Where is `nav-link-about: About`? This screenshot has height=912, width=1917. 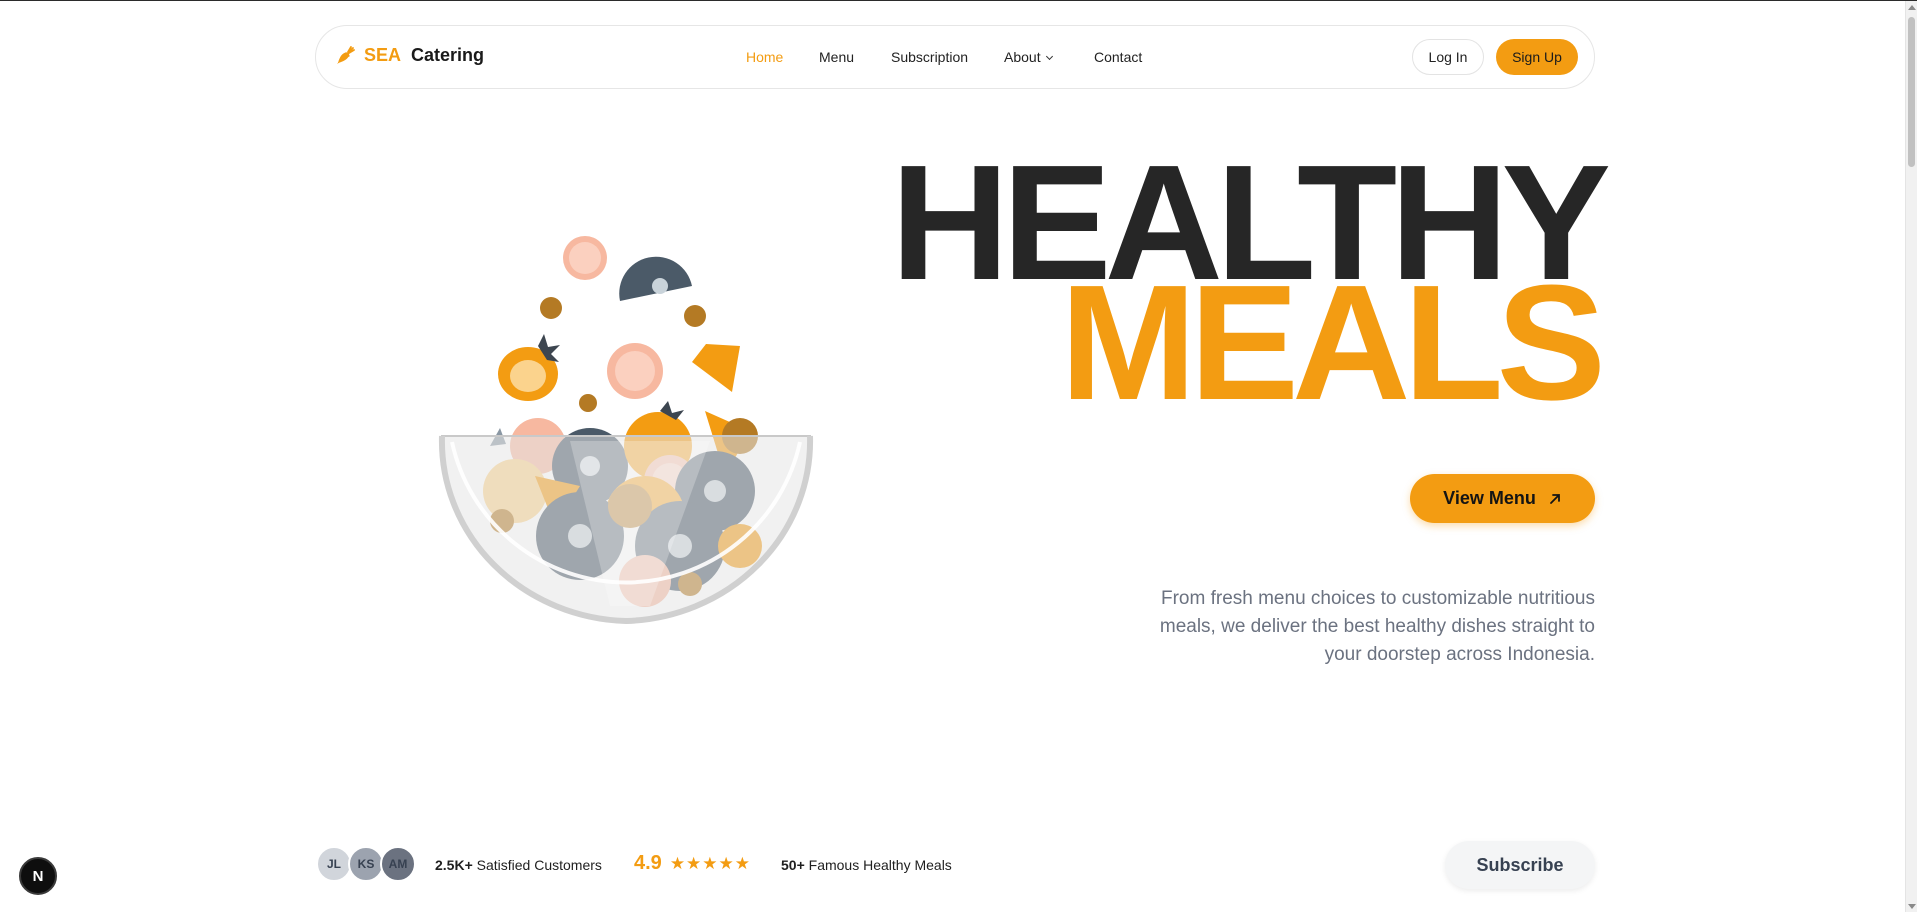
nav-link-about: About is located at coordinates (1028, 57).